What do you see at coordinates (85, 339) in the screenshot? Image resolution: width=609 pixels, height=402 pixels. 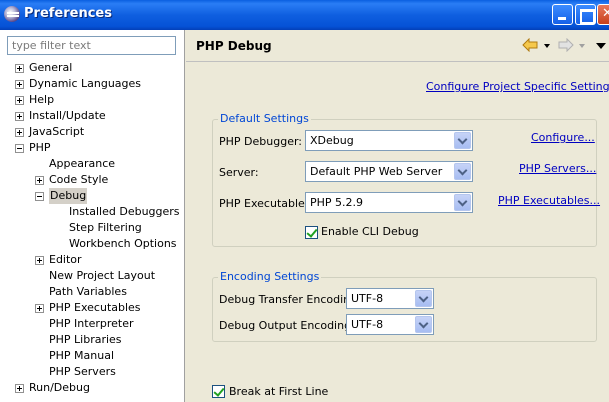 I see `tree-item-label: PHP Libraries` at bounding box center [85, 339].